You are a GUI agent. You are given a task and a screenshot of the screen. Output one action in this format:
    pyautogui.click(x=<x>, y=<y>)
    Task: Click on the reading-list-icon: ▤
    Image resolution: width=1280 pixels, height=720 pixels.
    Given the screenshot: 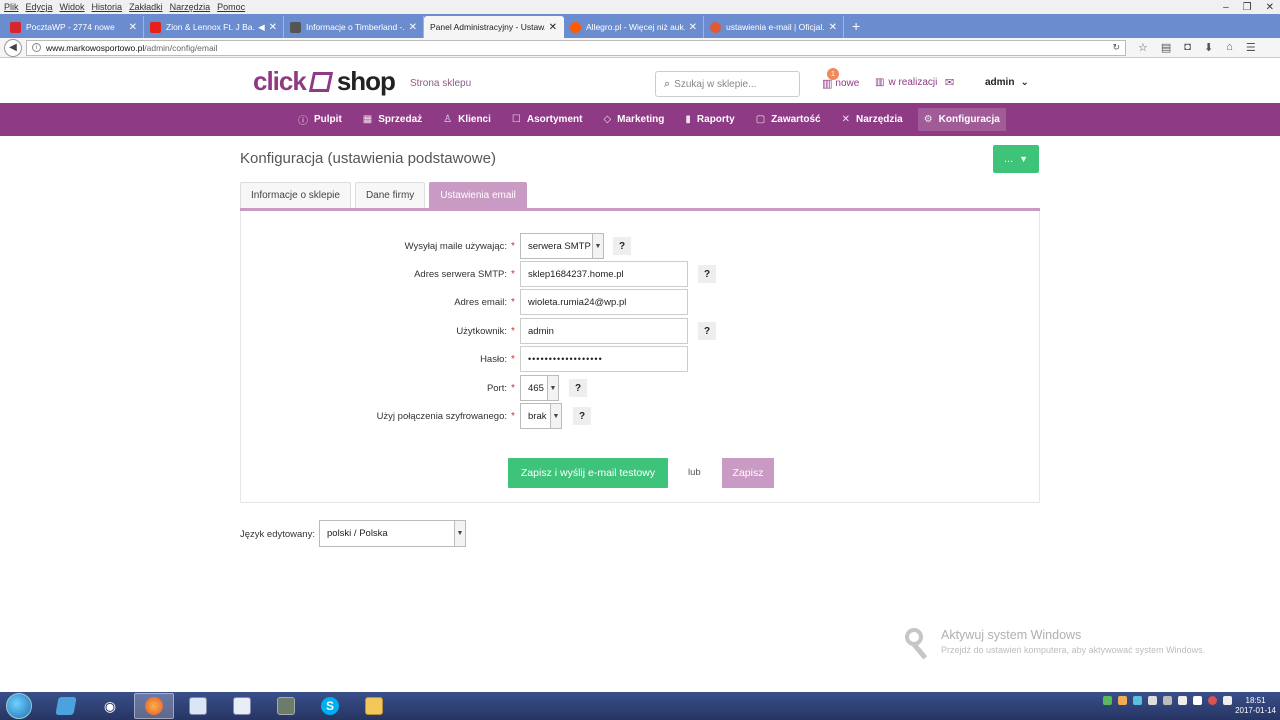 What is the action you would take?
    pyautogui.click(x=1166, y=47)
    